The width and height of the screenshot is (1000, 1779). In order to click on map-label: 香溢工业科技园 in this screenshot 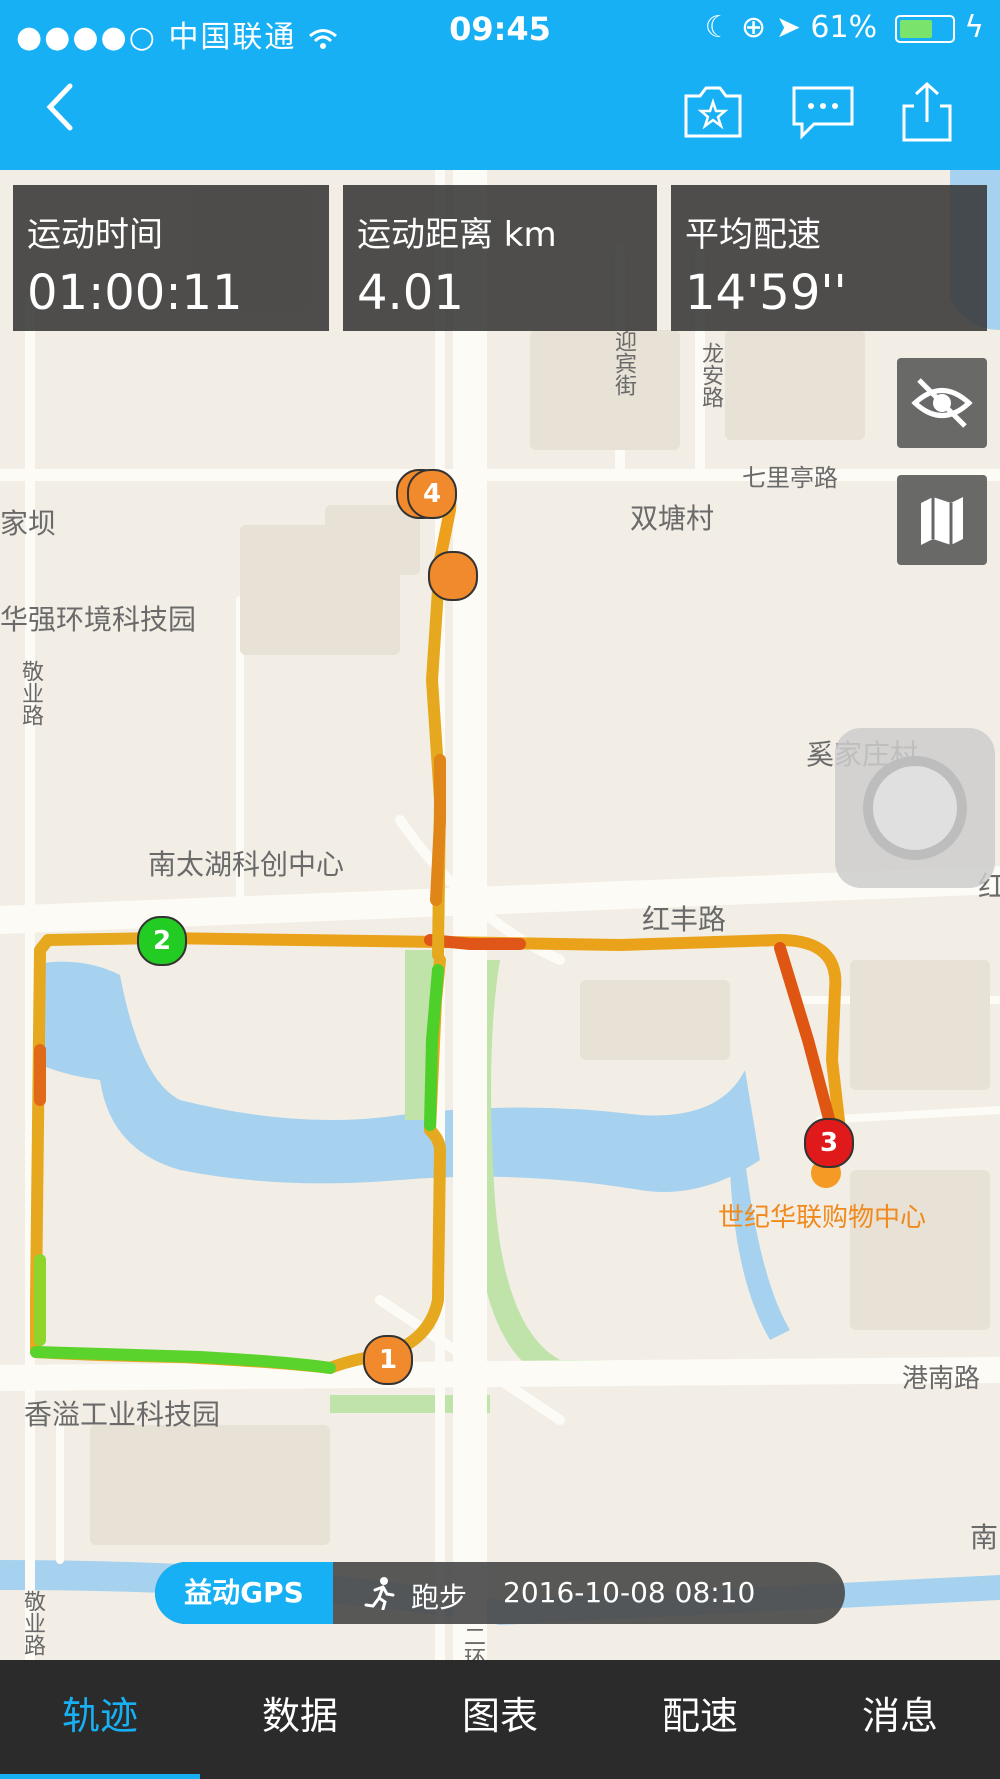, I will do `click(122, 1414)`.